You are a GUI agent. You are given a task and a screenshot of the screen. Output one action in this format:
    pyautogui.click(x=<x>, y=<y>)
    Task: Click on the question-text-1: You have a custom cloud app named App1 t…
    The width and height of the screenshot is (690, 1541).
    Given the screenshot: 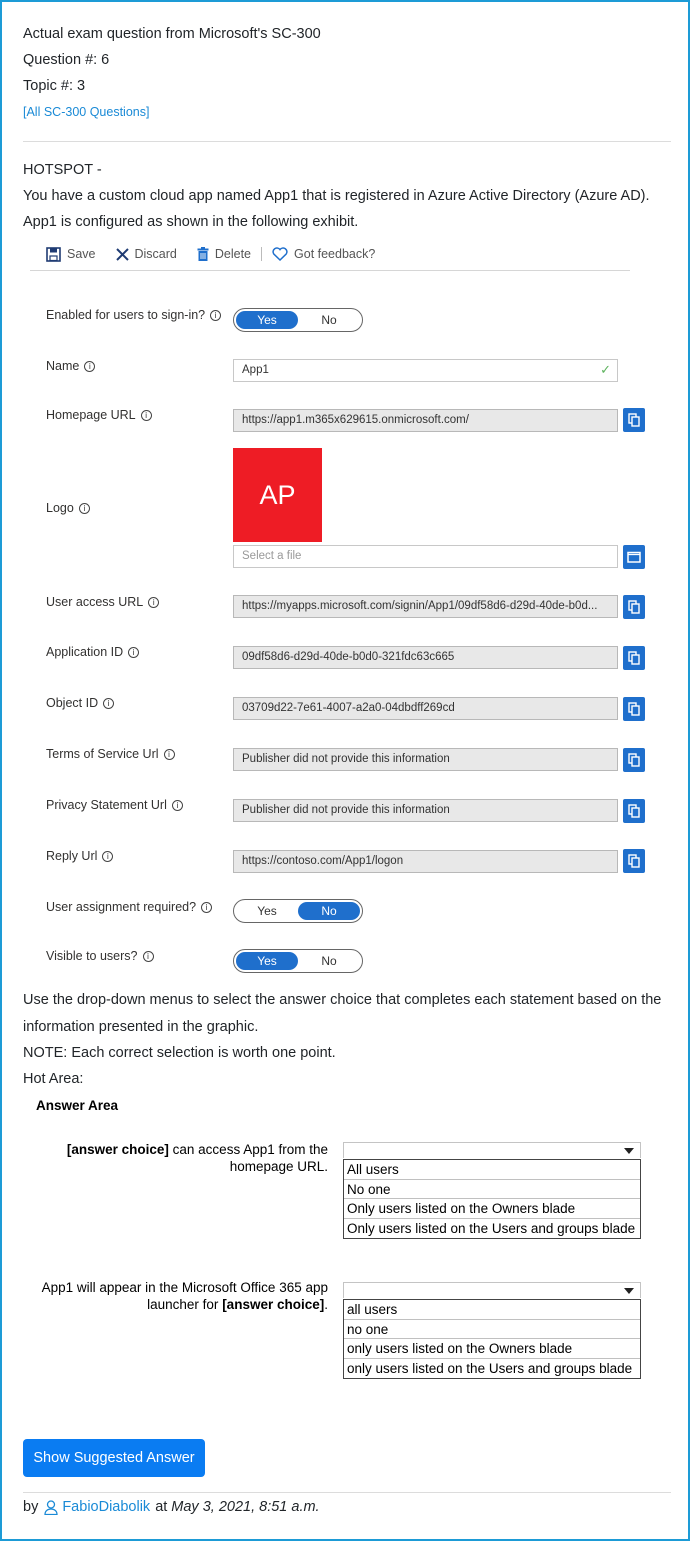 What is the action you would take?
    pyautogui.click(x=336, y=196)
    